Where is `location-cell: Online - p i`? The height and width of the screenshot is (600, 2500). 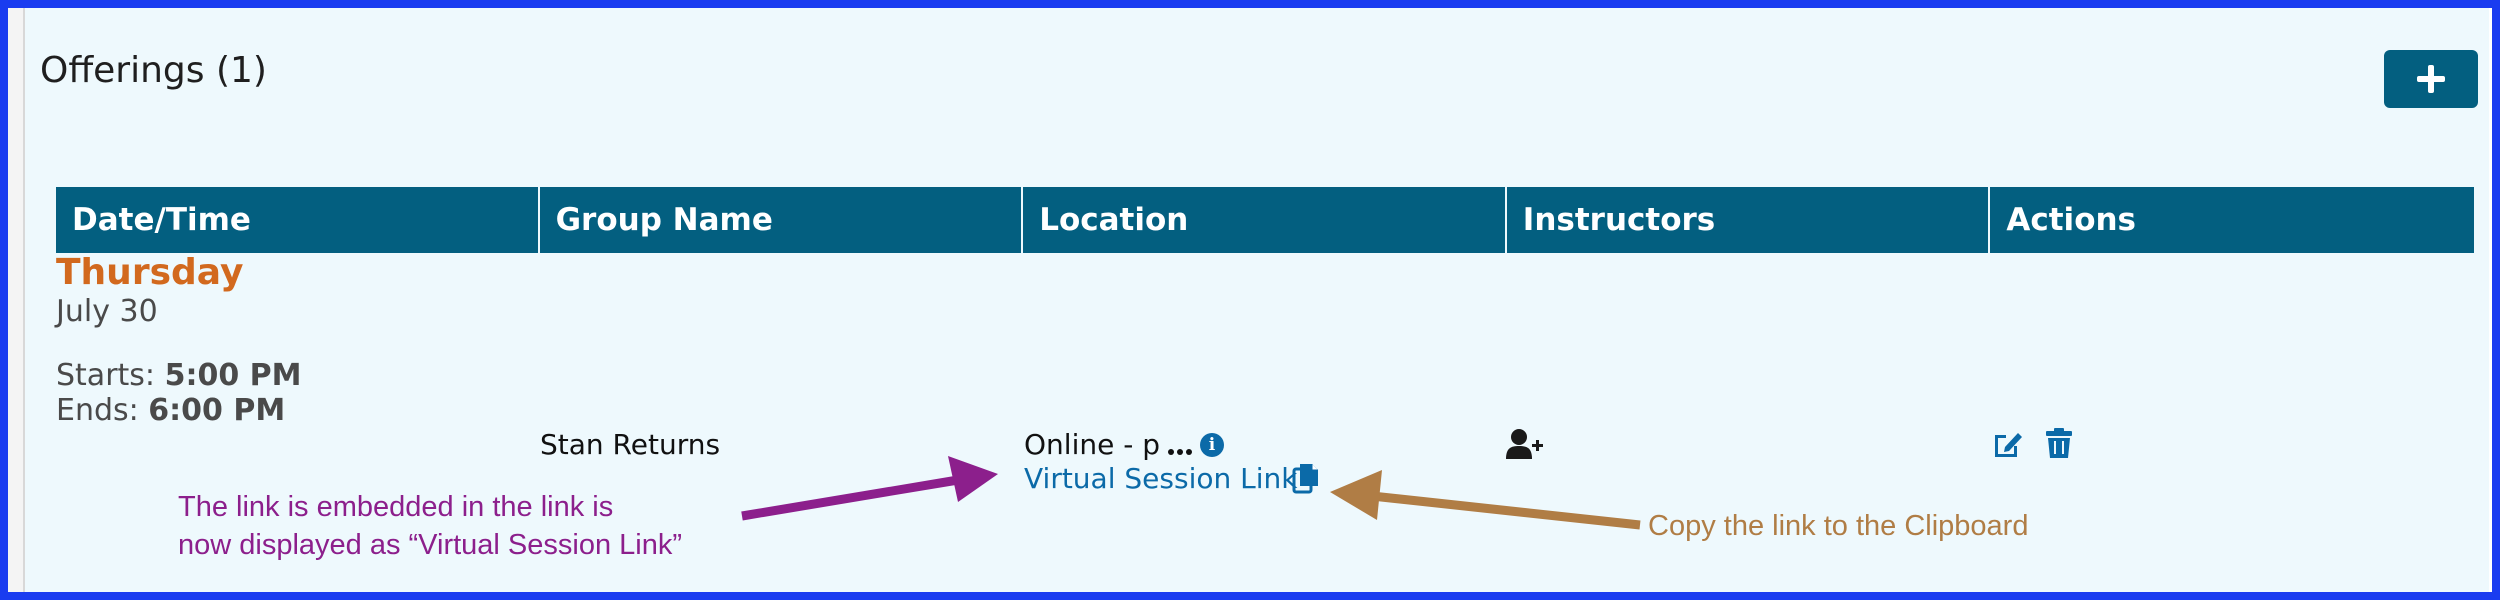 location-cell: Online - p i is located at coordinates (1124, 444).